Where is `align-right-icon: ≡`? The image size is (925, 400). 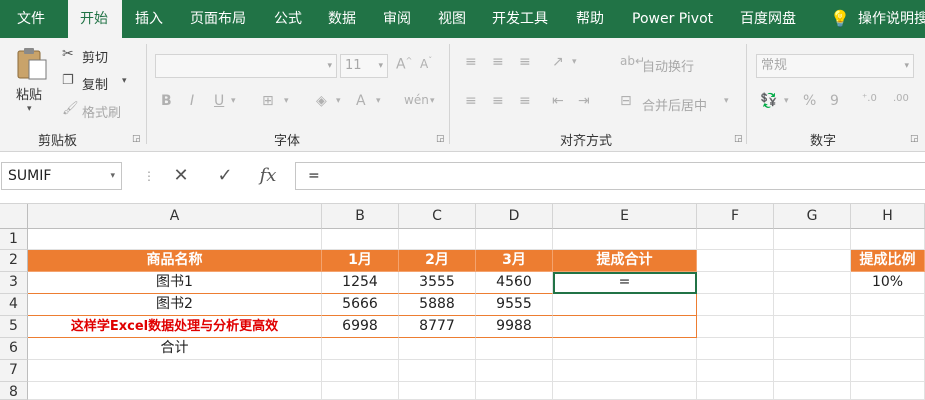
align-right-icon: ≡ is located at coordinates (525, 101).